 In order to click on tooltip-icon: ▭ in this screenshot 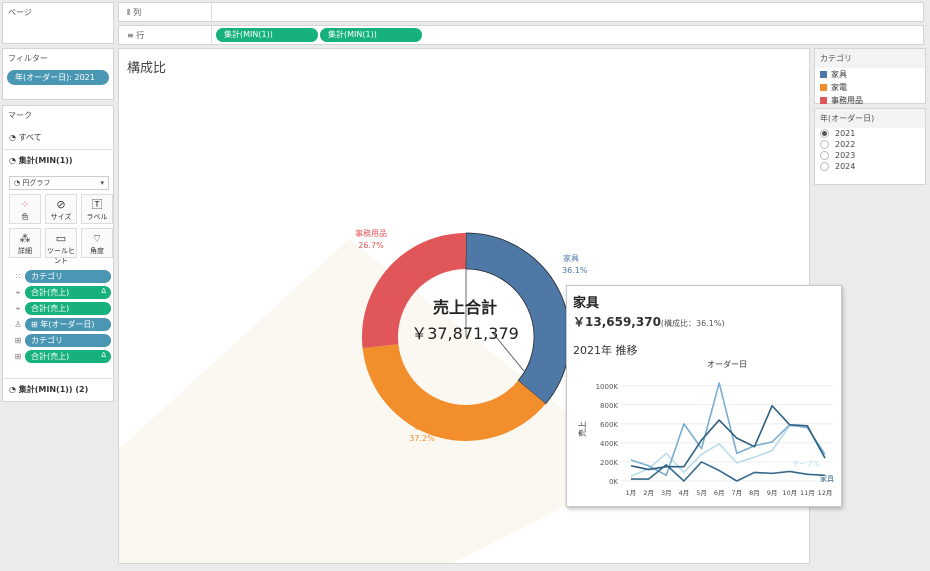, I will do `click(61, 238)`.